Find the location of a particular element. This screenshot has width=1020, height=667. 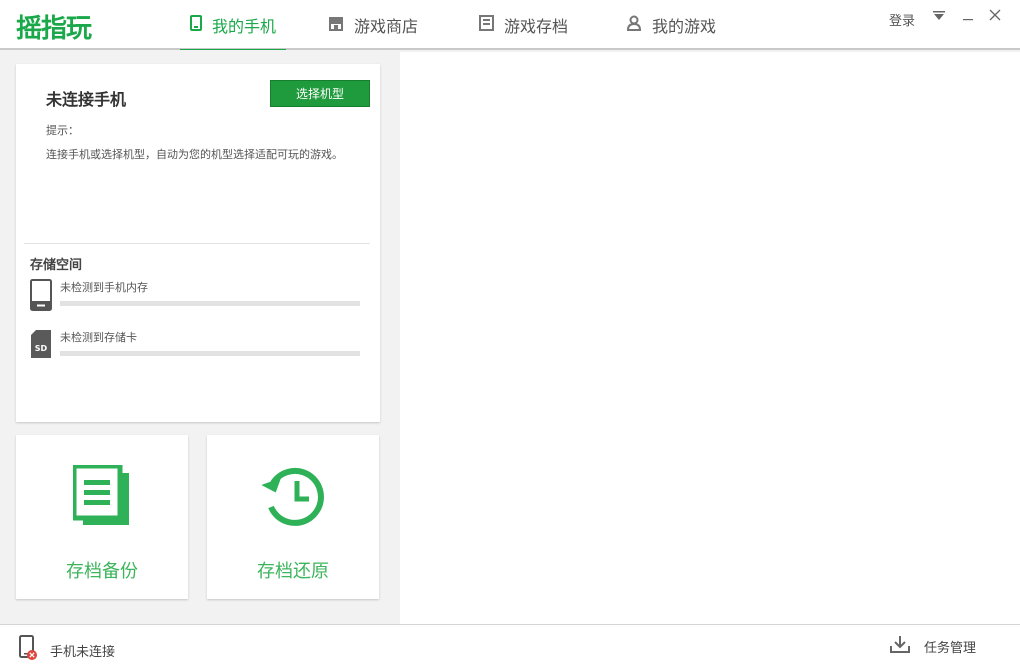

phone-storage-label: 未检测到手机内存 is located at coordinates (104, 287).